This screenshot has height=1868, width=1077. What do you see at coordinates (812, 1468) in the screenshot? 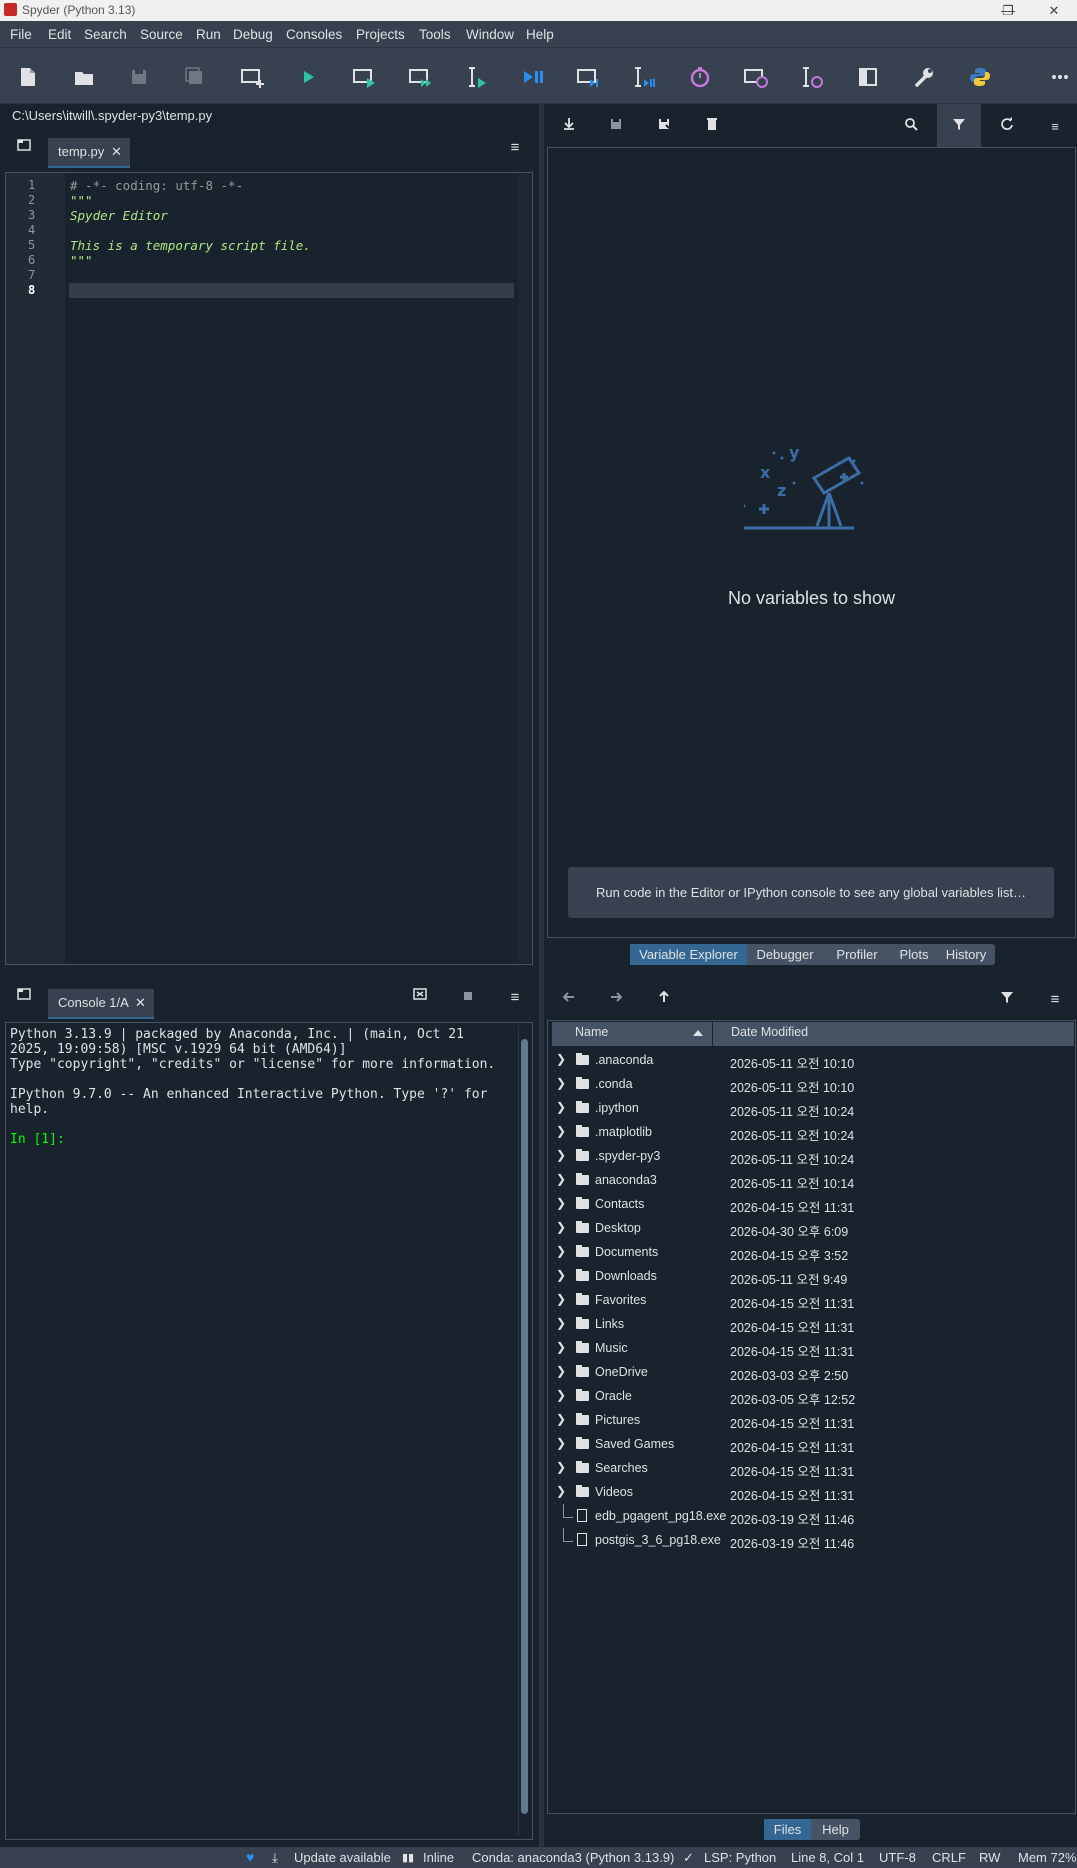
I see `file-row: ❯ Searches 2026-04-15 오전 11:31` at bounding box center [812, 1468].